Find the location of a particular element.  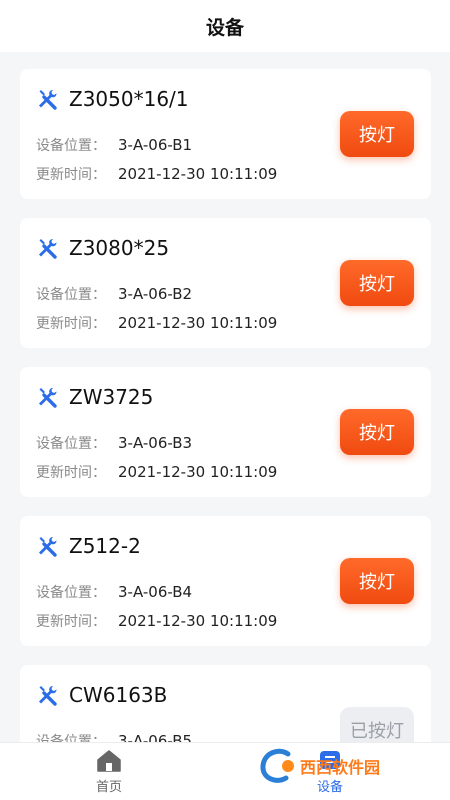

page-title: 设备 is located at coordinates (224, 27).